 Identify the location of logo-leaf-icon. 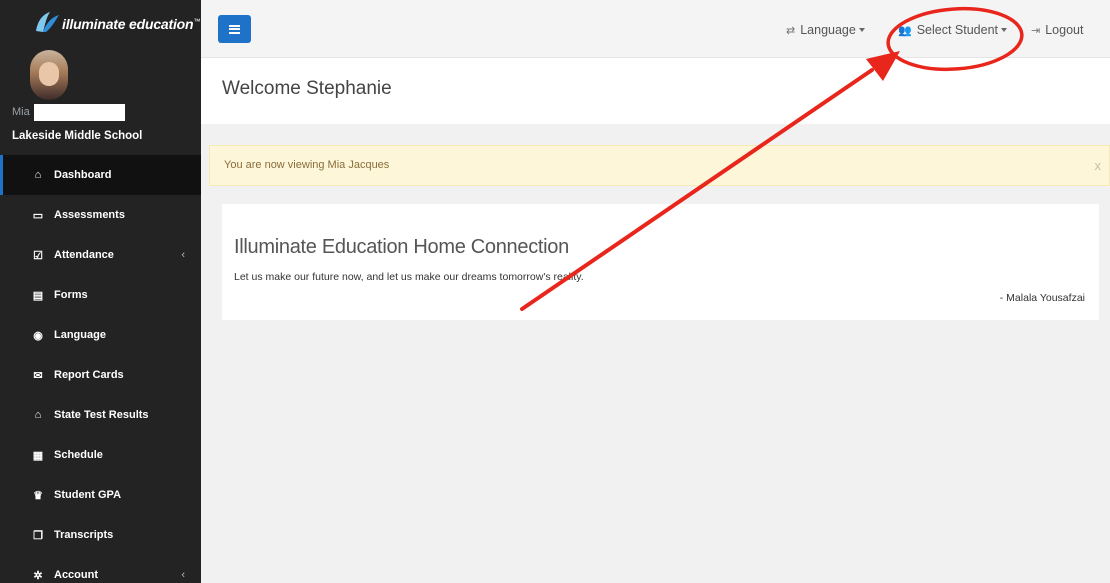
(47, 22).